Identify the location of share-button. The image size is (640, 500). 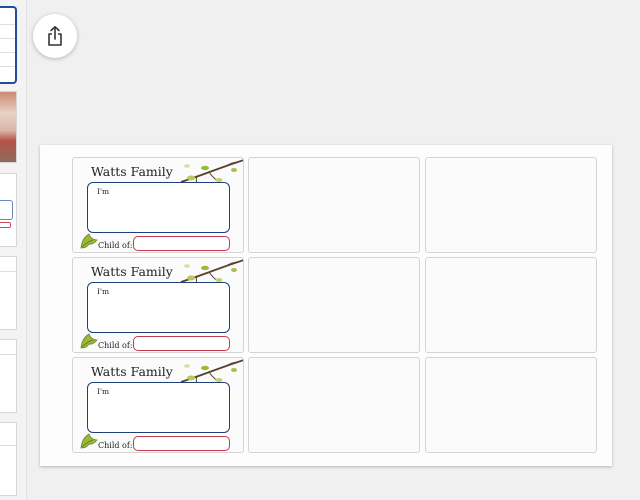
(55, 36).